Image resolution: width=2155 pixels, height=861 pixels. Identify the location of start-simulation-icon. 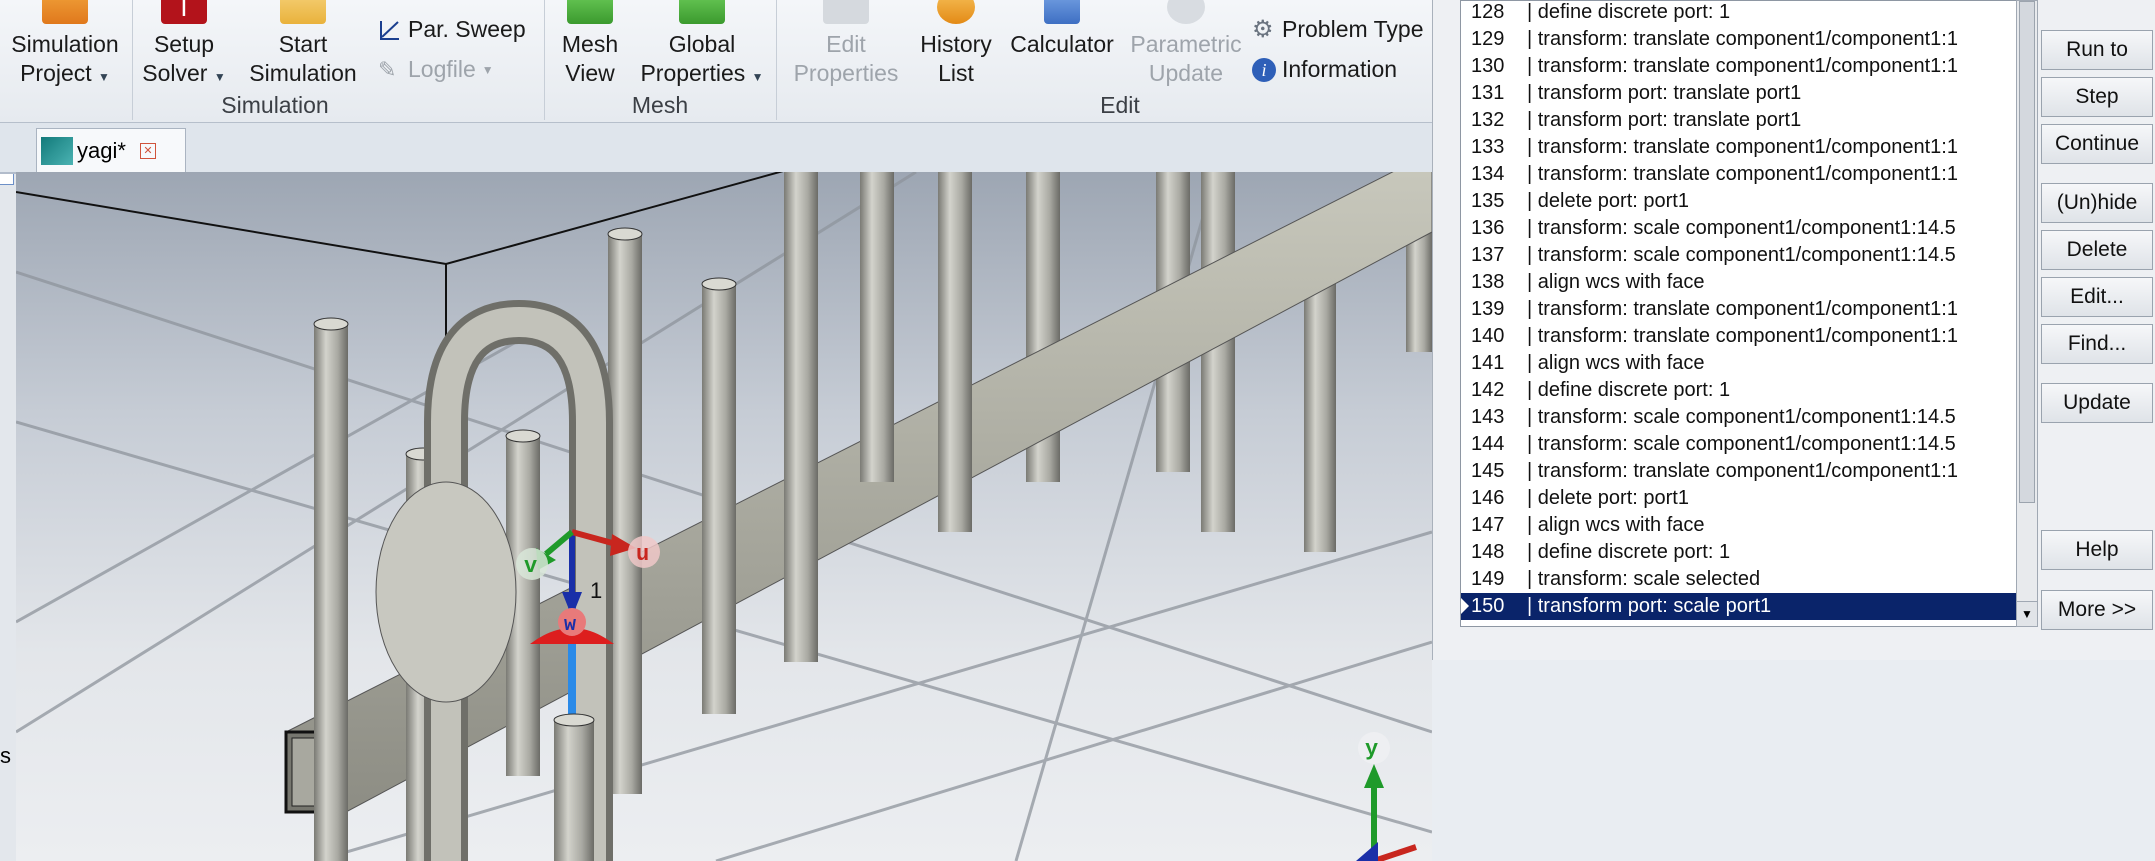
(303, 12).